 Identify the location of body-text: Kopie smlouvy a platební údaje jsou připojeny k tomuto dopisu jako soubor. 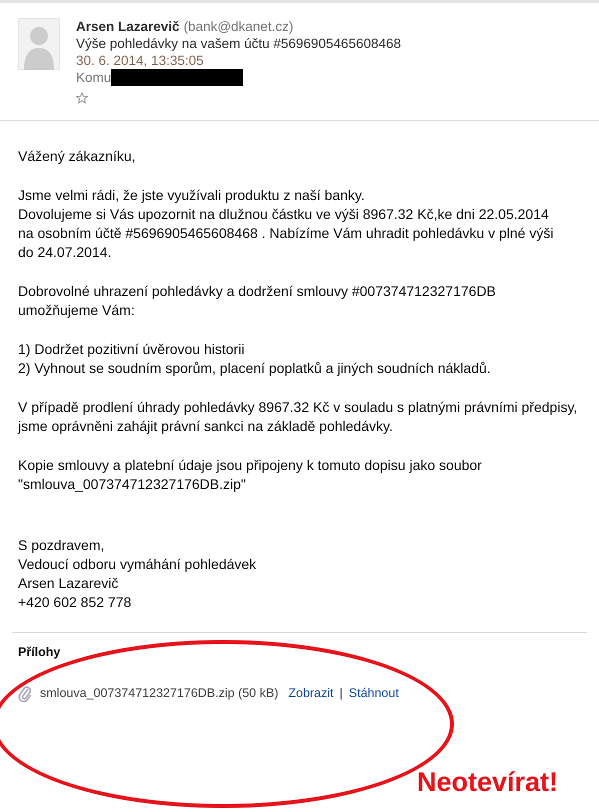
(250, 465).